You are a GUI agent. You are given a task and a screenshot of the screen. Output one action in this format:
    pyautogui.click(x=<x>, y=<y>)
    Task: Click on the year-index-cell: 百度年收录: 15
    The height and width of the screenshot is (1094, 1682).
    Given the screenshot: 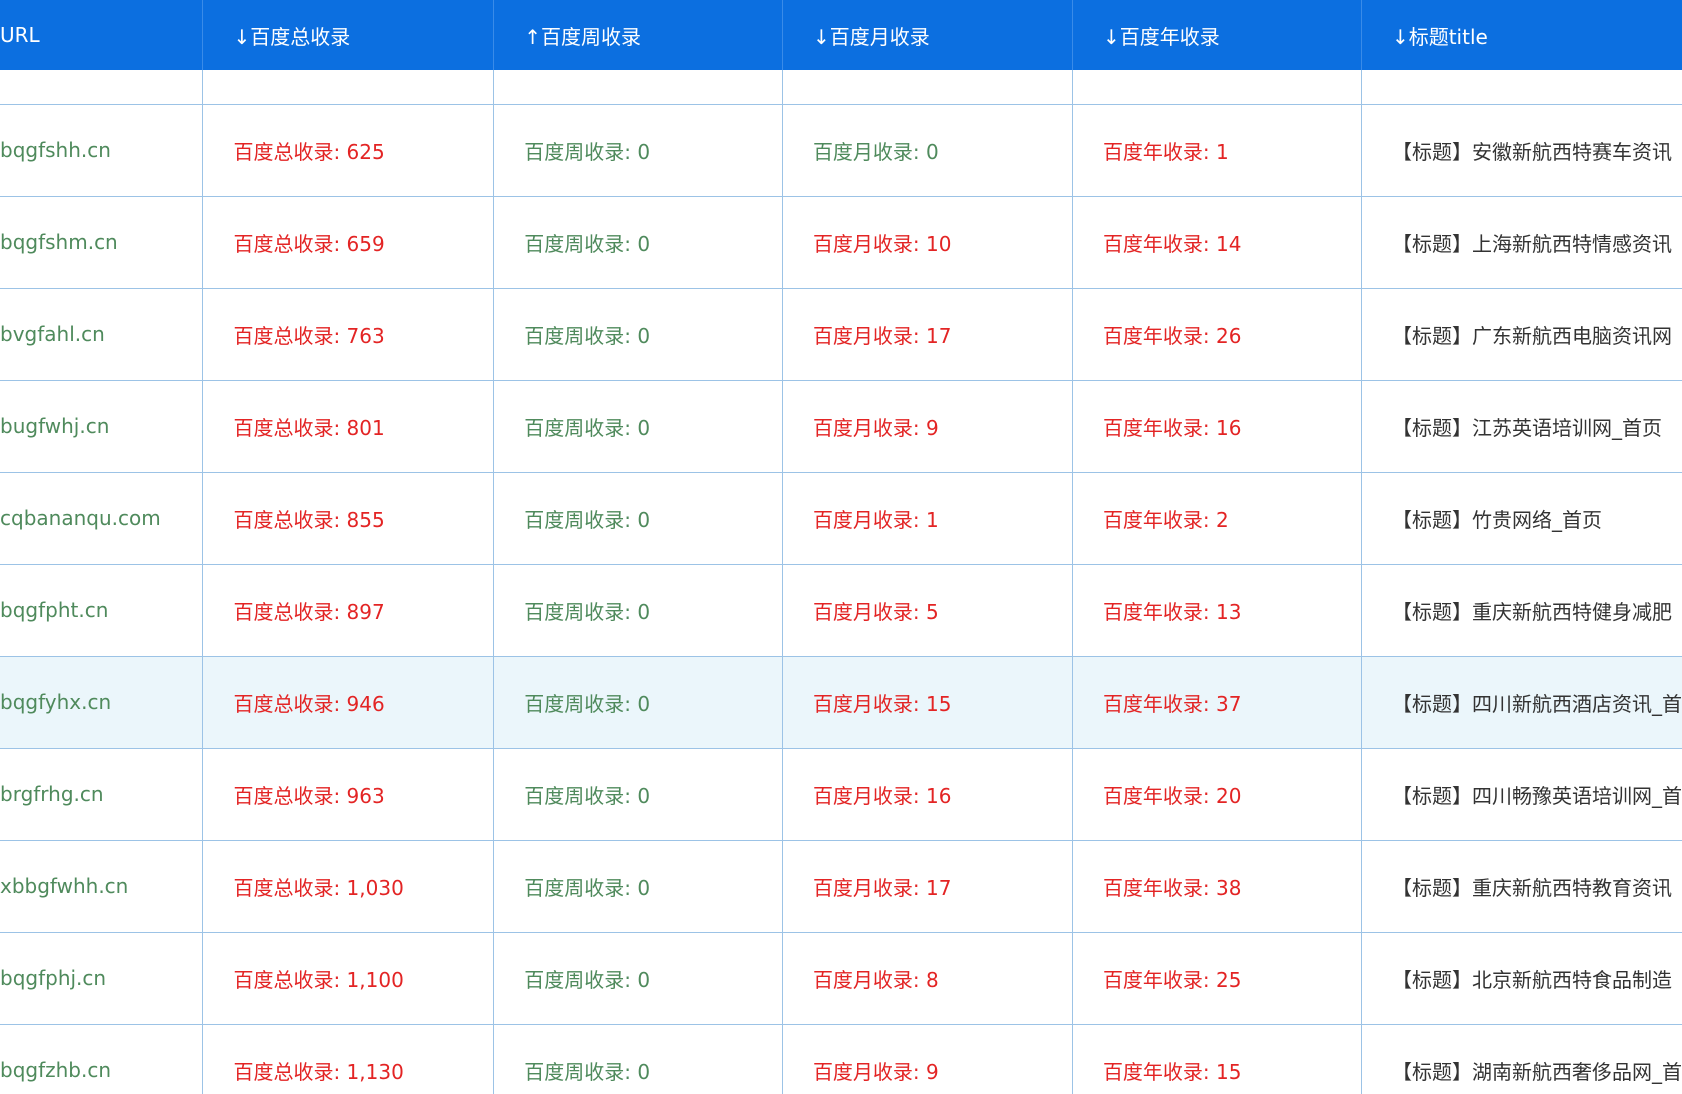 What is the action you would take?
    pyautogui.click(x=1216, y=1059)
    